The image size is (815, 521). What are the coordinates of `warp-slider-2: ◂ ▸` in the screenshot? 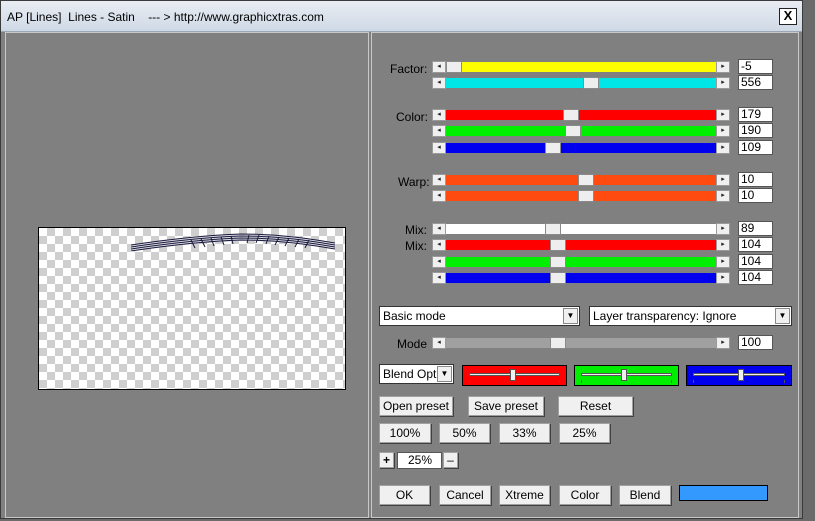 It's located at (581, 196).